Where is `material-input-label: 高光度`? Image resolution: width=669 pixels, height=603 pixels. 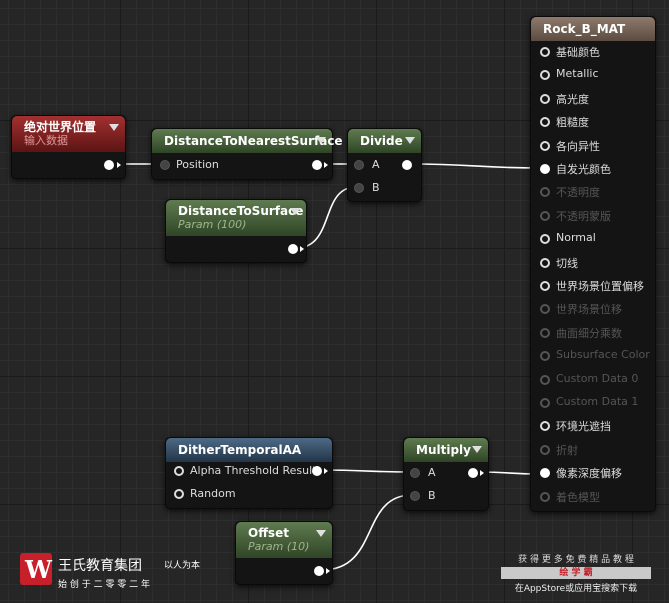 material-input-label: 高光度 is located at coordinates (572, 99).